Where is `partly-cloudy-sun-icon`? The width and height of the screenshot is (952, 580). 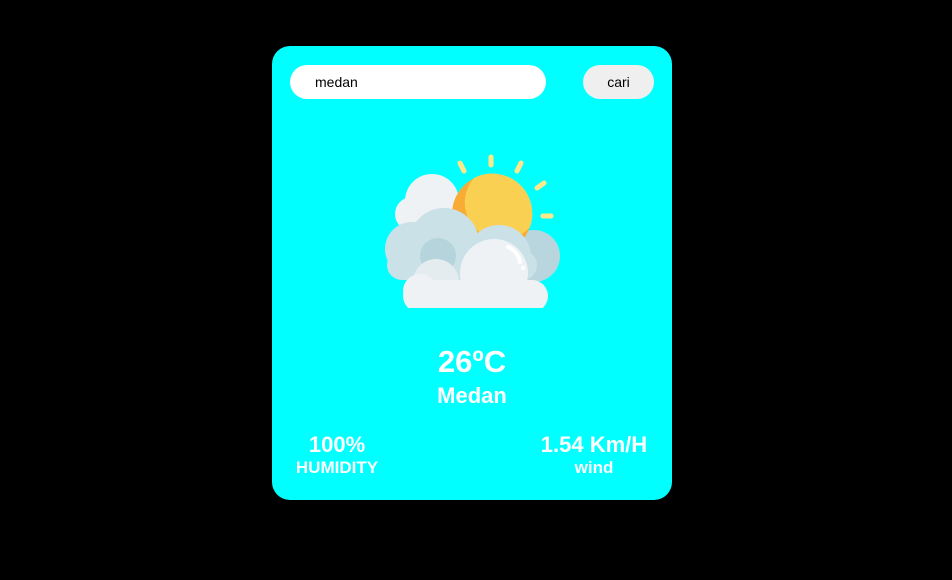 partly-cloudy-sun-icon is located at coordinates (472, 231).